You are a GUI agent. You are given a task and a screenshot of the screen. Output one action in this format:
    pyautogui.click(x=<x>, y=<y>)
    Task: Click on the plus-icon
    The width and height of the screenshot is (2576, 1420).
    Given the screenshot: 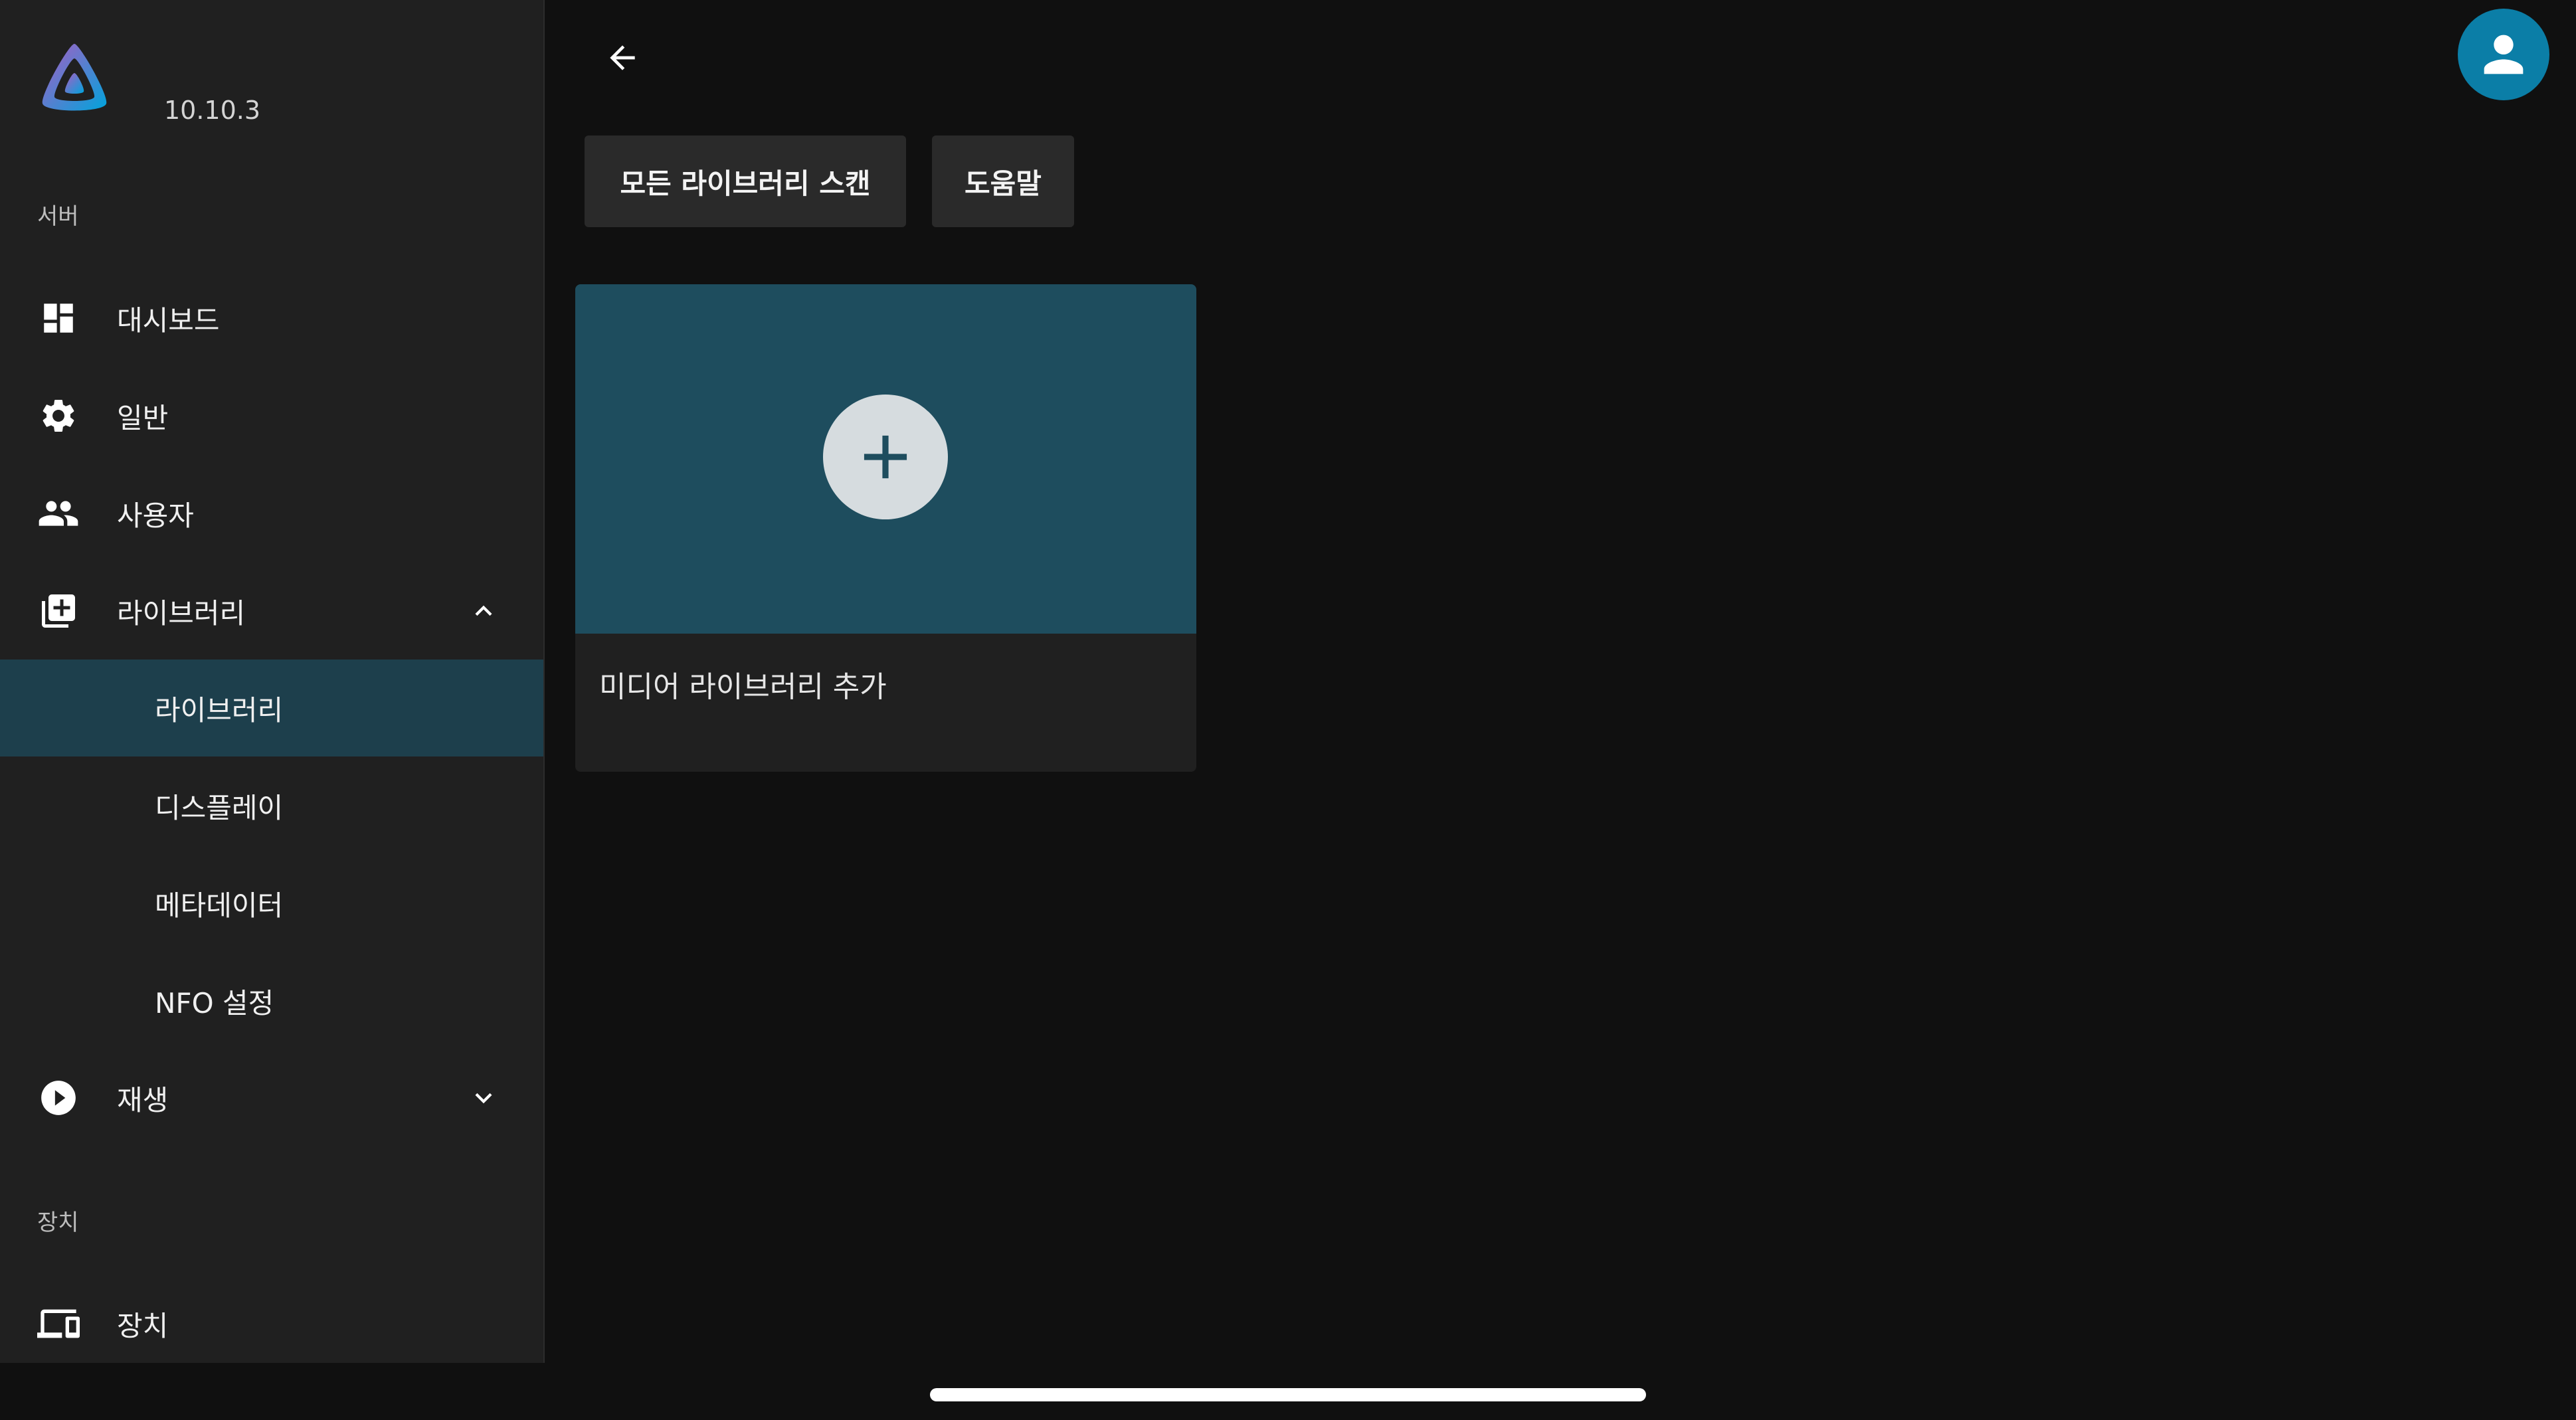 What is the action you would take?
    pyautogui.click(x=885, y=457)
    